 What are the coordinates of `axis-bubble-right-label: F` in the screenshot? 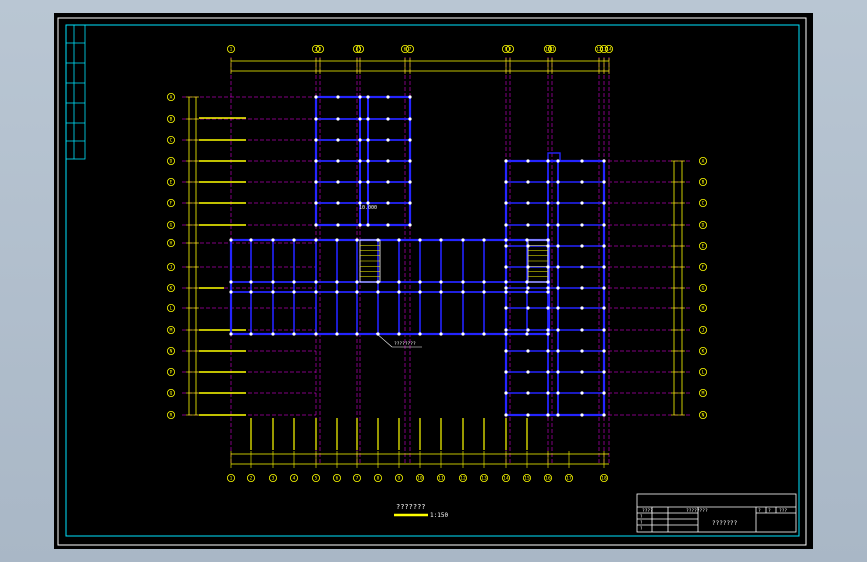 It's located at (703, 268).